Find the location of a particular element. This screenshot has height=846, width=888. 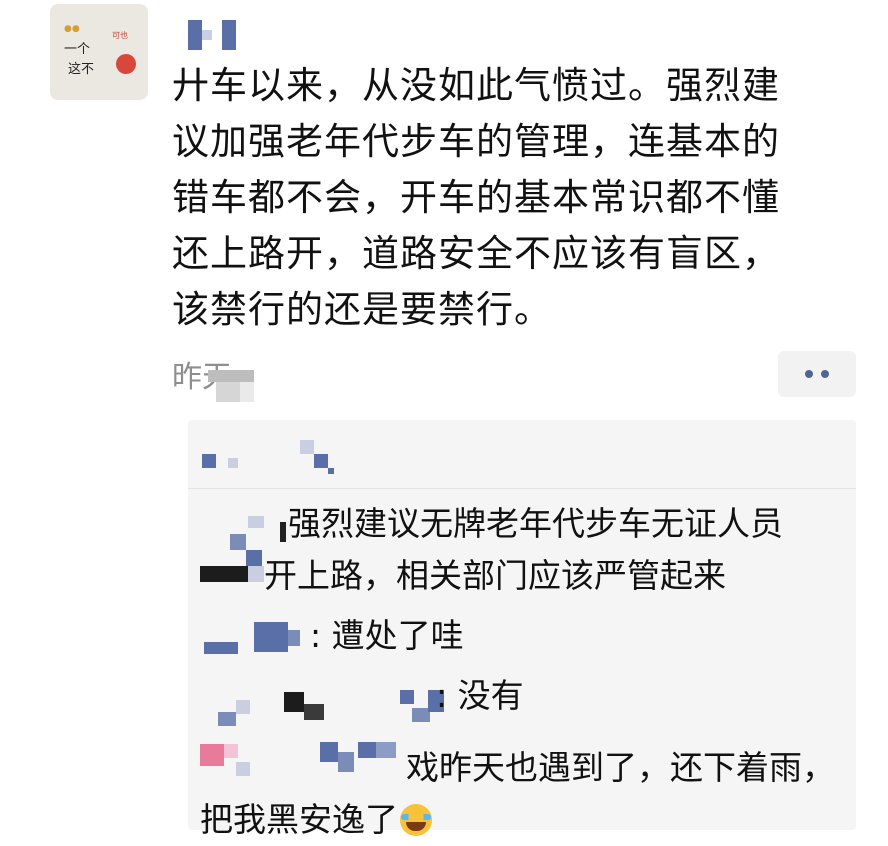

avatar-text-line1: 一个 is located at coordinates (77, 49).